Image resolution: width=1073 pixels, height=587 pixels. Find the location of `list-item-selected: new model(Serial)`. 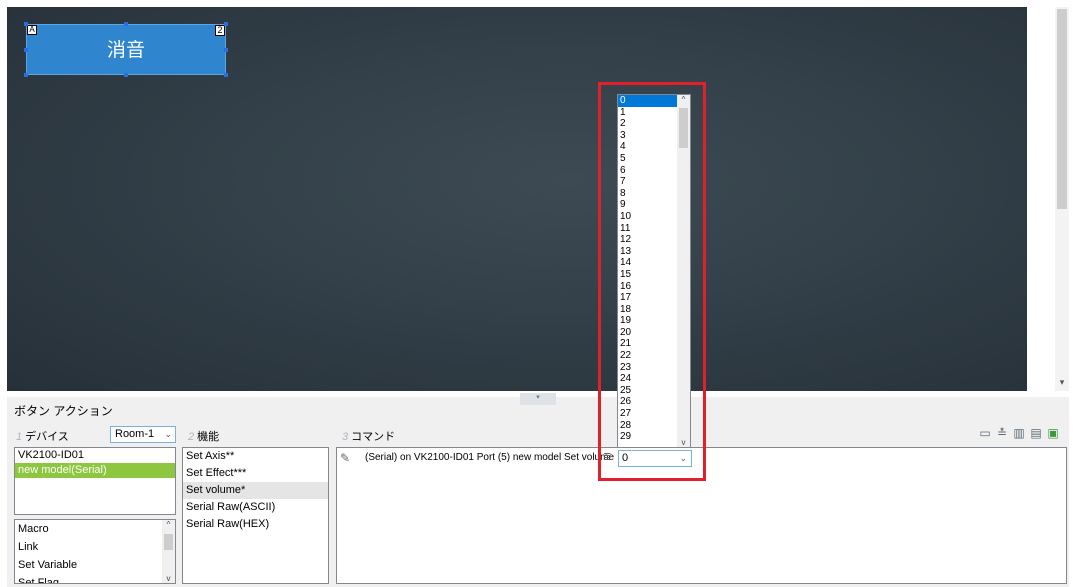

list-item-selected: new model(Serial) is located at coordinates (95, 470).